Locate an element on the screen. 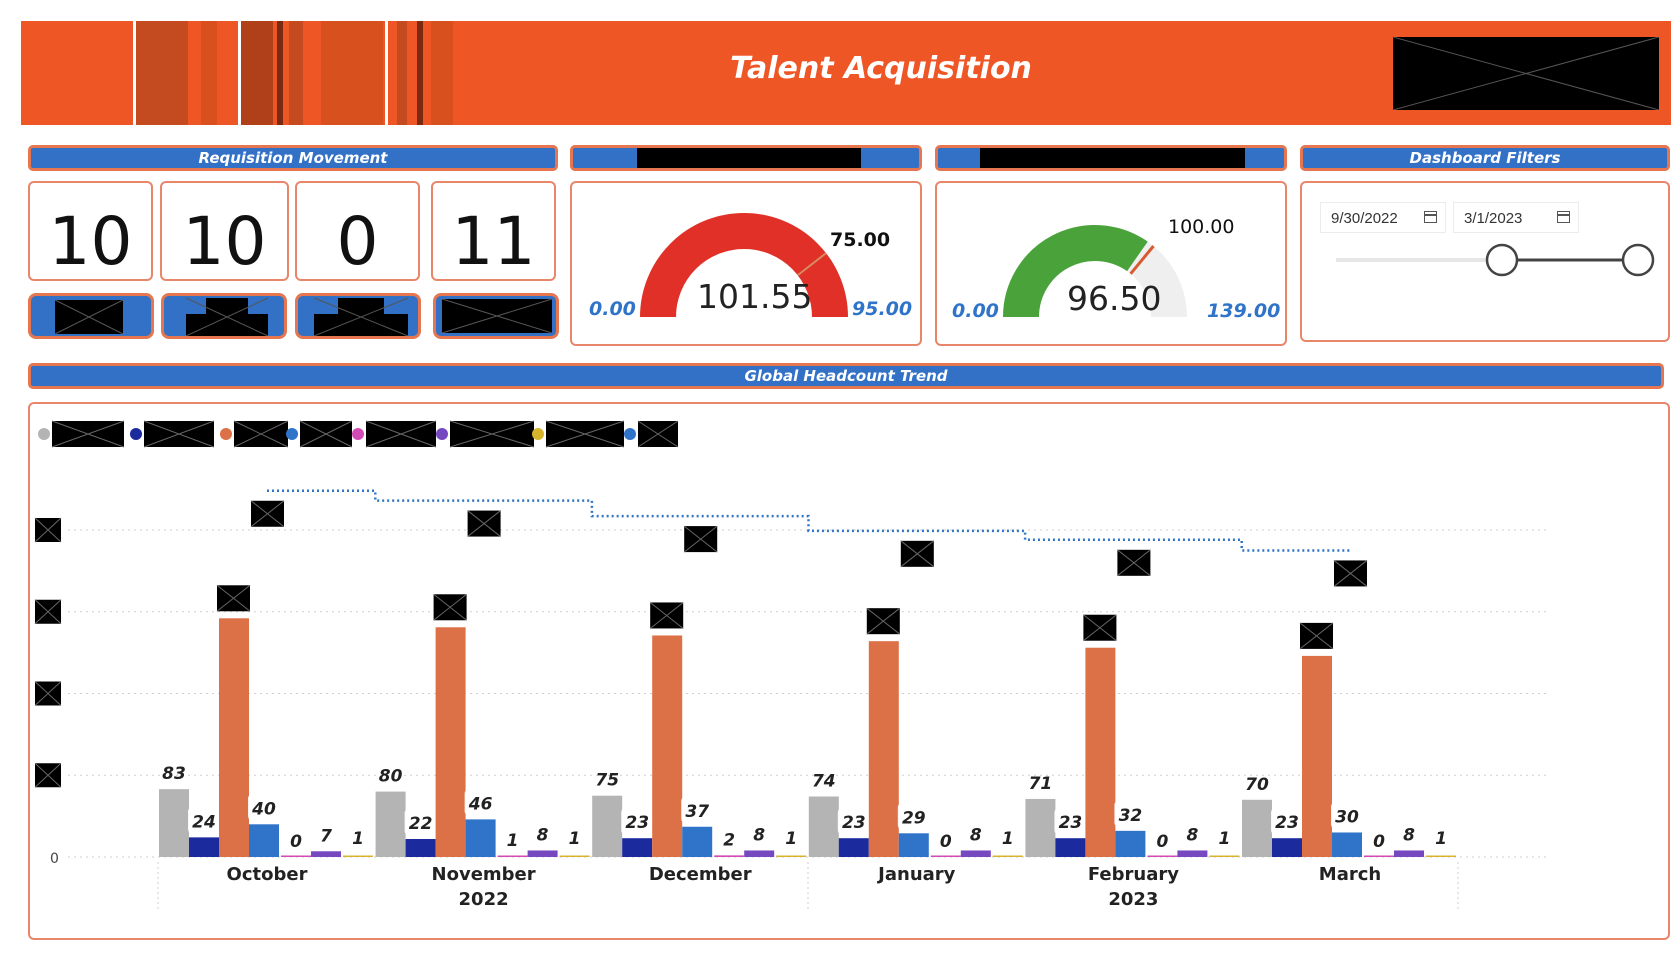  dashboard-filters-title: Dashboard Filters is located at coordinates (1485, 158).